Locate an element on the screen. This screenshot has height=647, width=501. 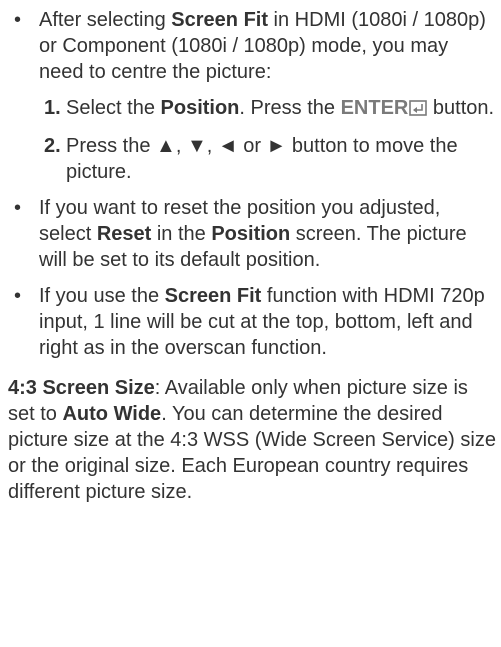
enter-return-icon is located at coordinates (418, 110).